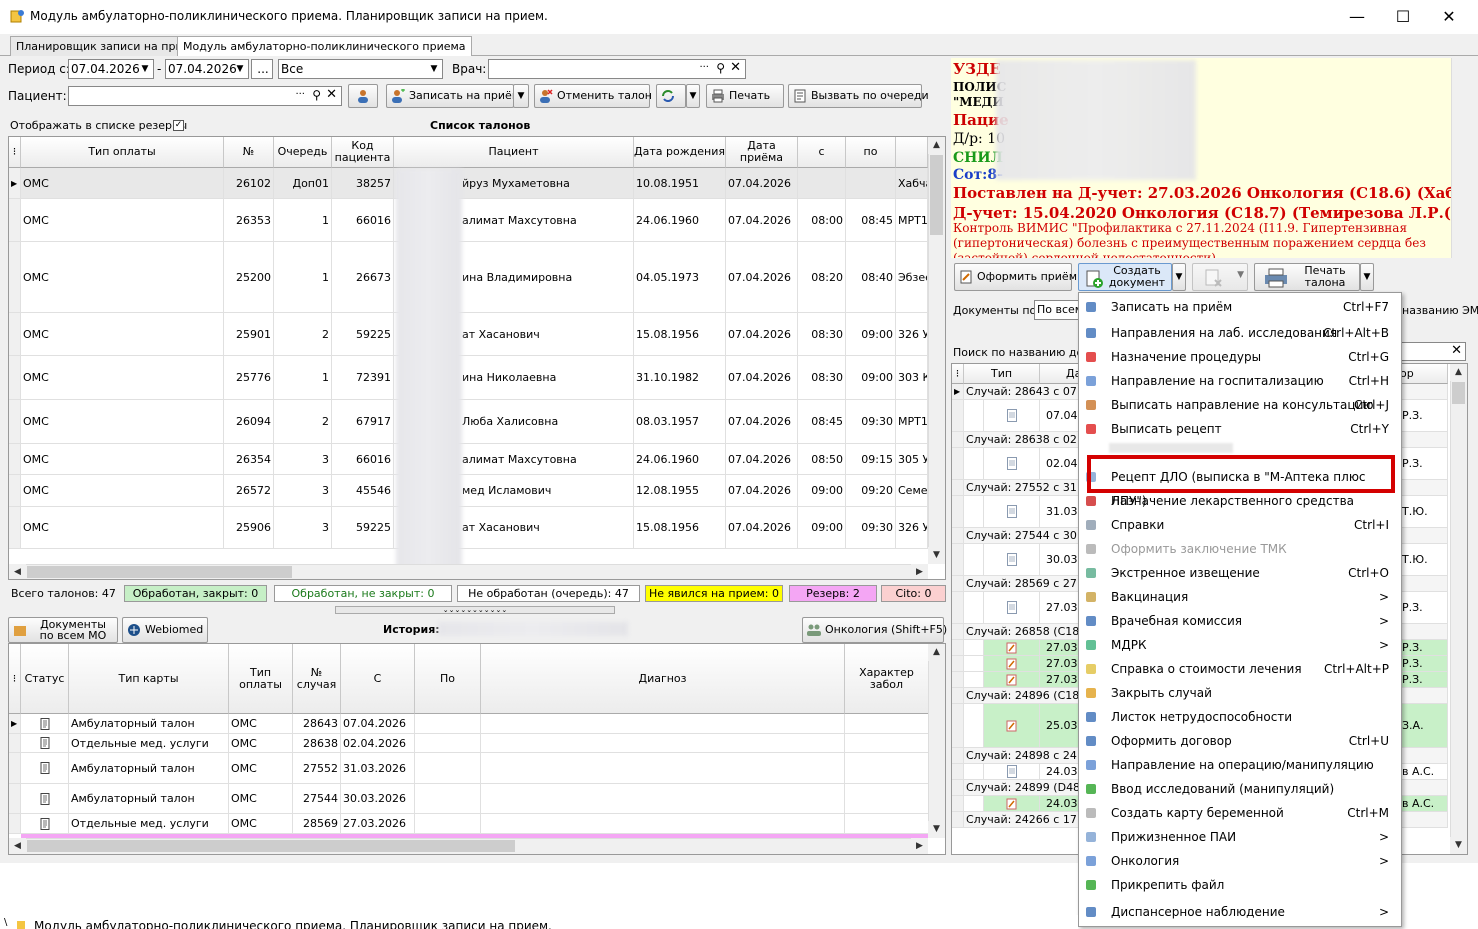 This screenshot has height=929, width=1478. Describe the element at coordinates (1240, 645) in the screenshot. I see `menu-item: МДРК >` at that location.